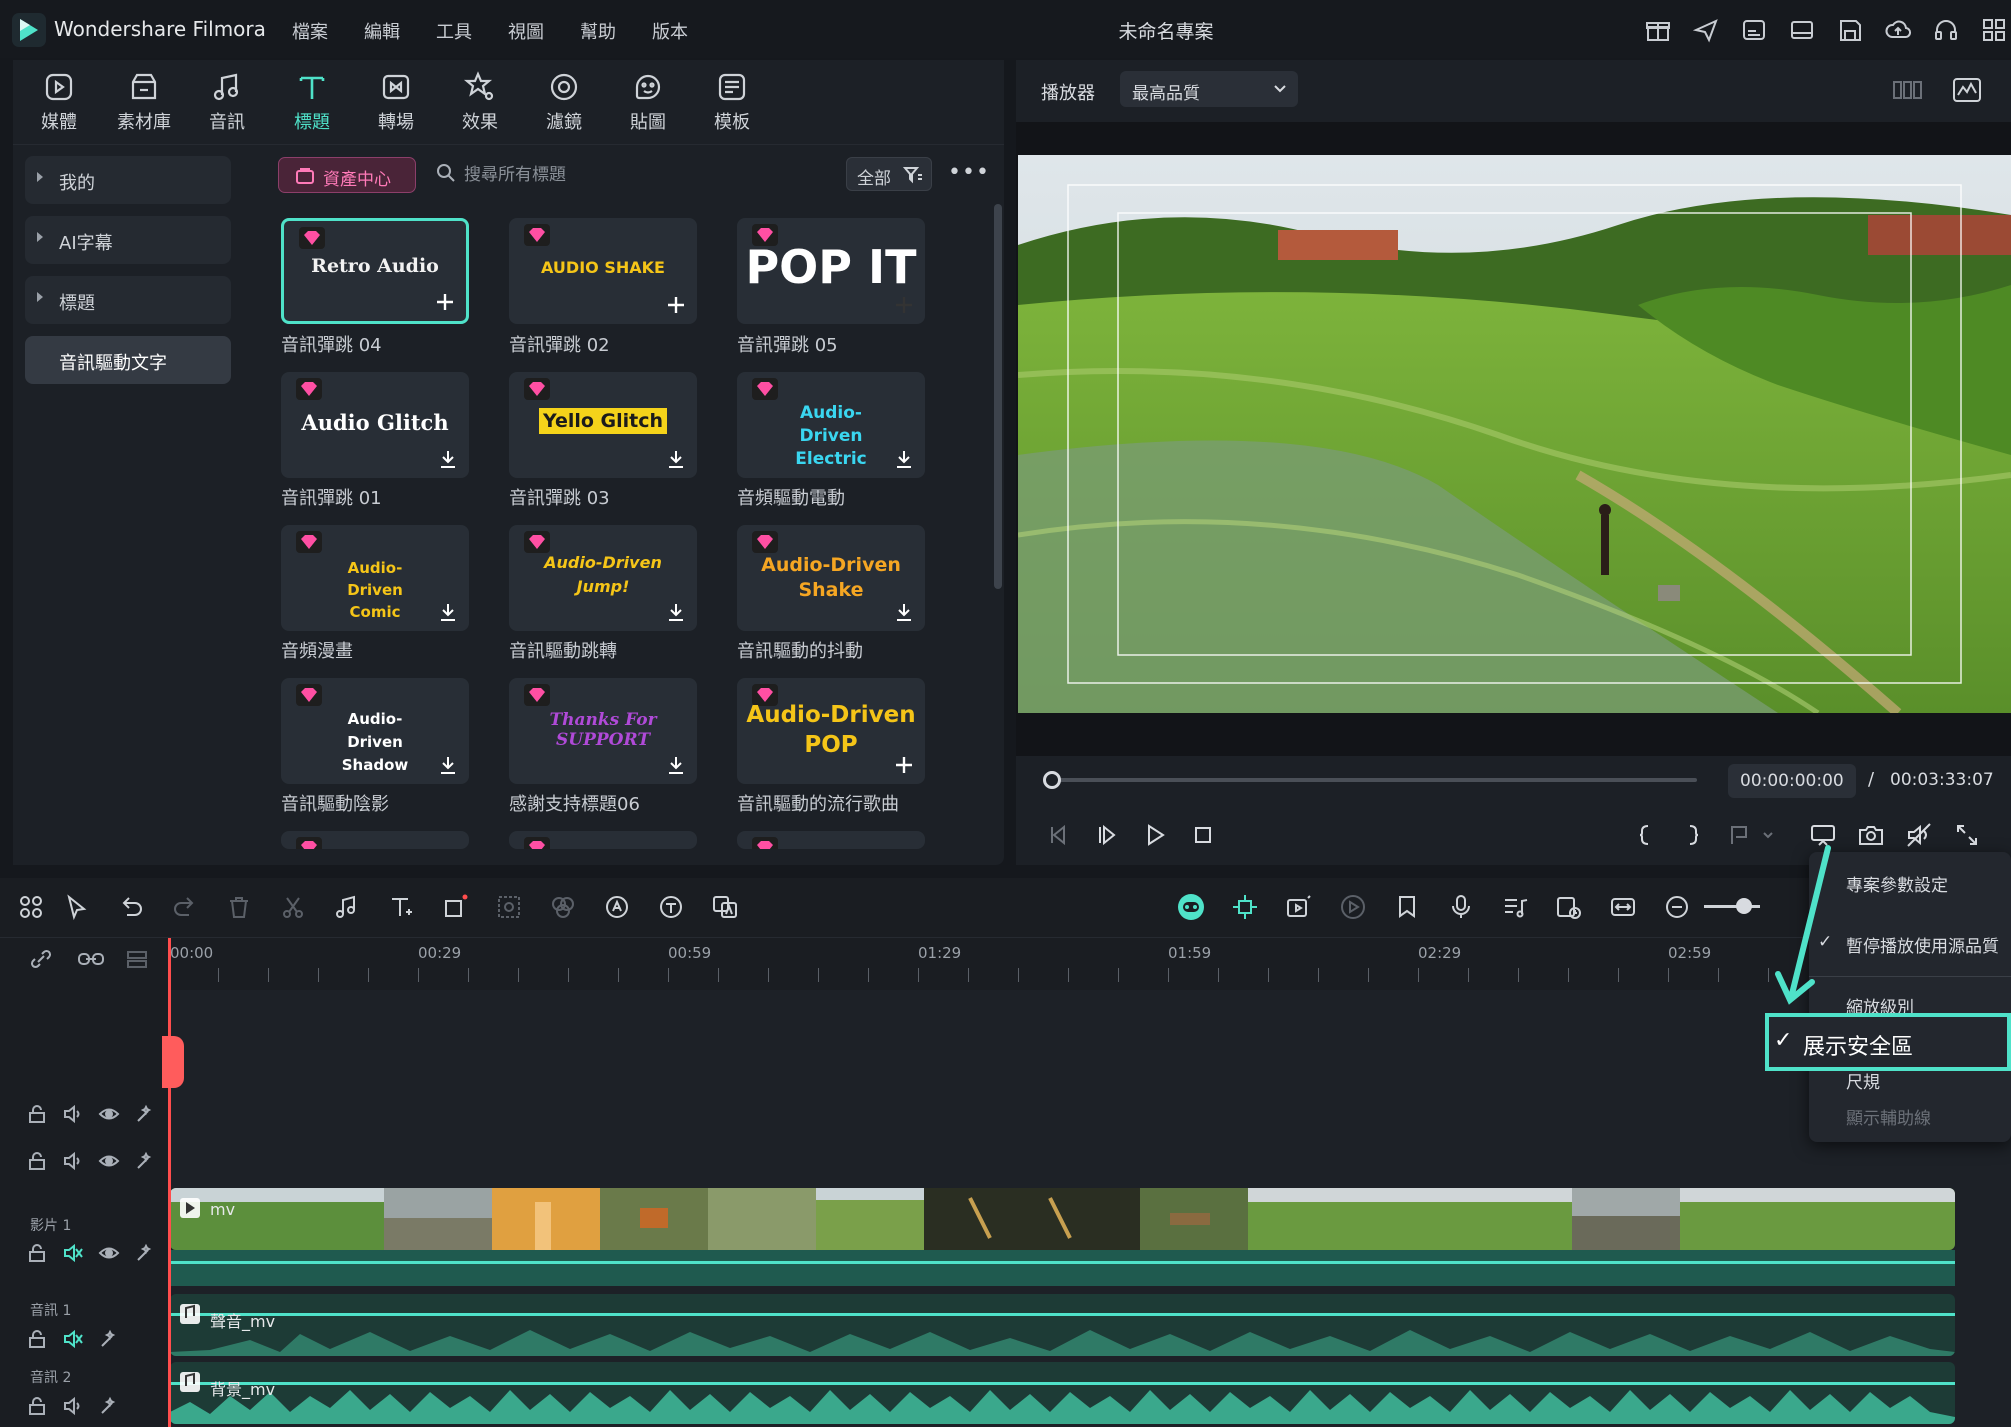  Describe the element at coordinates (1062, 1219) in the screenshot. I see `video-clip: mv` at that location.